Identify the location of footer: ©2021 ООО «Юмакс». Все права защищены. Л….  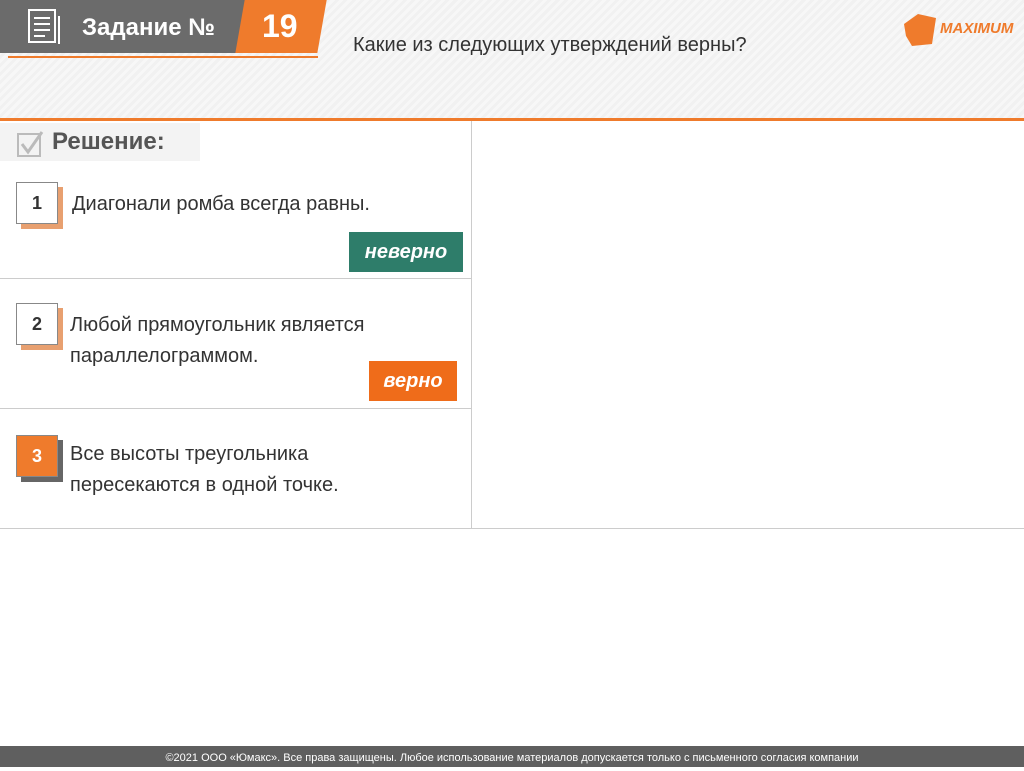
(512, 756).